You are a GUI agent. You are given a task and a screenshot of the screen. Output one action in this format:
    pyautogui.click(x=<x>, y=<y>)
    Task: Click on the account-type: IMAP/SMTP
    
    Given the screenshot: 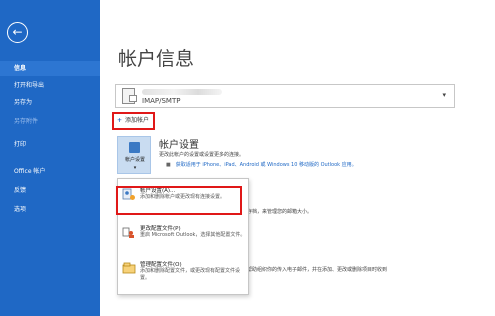 What is the action you would take?
    pyautogui.click(x=161, y=101)
    